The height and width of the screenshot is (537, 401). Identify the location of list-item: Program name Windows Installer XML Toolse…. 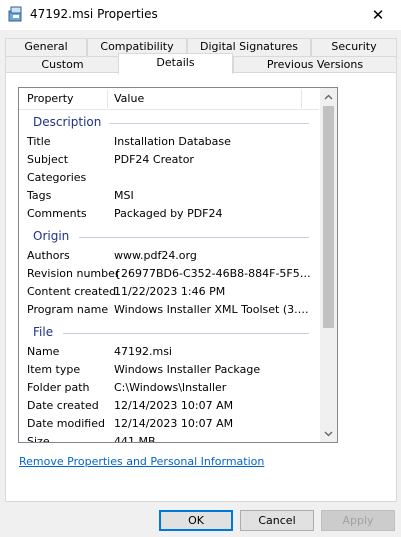
(172, 310).